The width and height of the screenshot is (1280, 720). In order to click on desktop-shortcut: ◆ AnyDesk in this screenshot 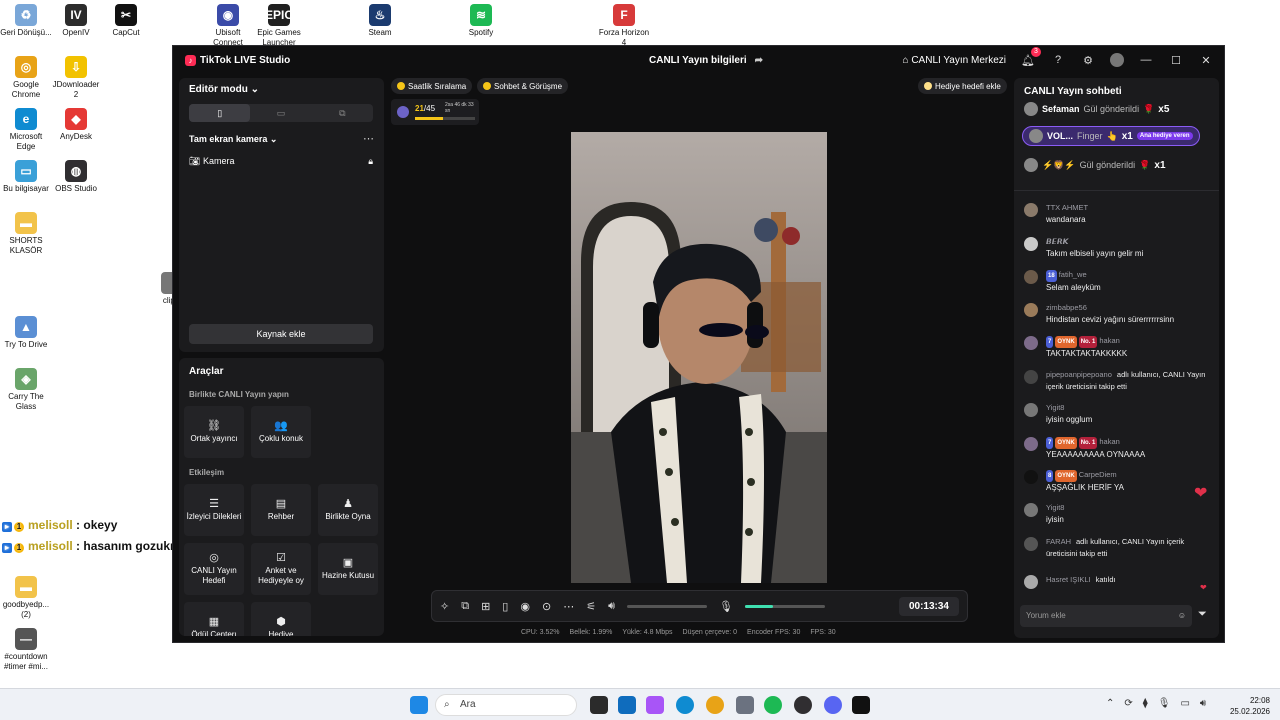, I will do `click(76, 125)`.